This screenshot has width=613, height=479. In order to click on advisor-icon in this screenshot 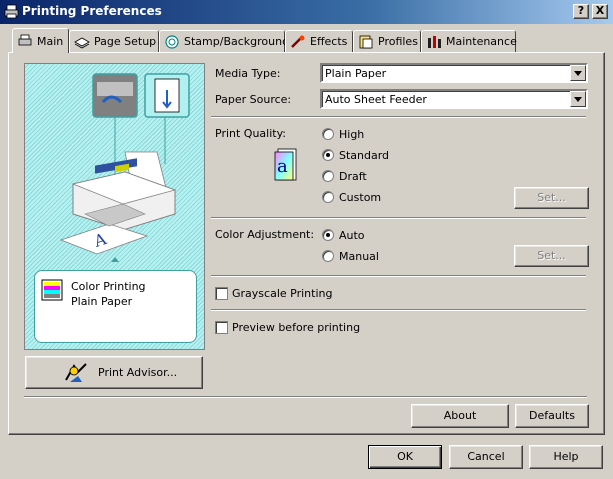, I will do `click(76, 372)`.